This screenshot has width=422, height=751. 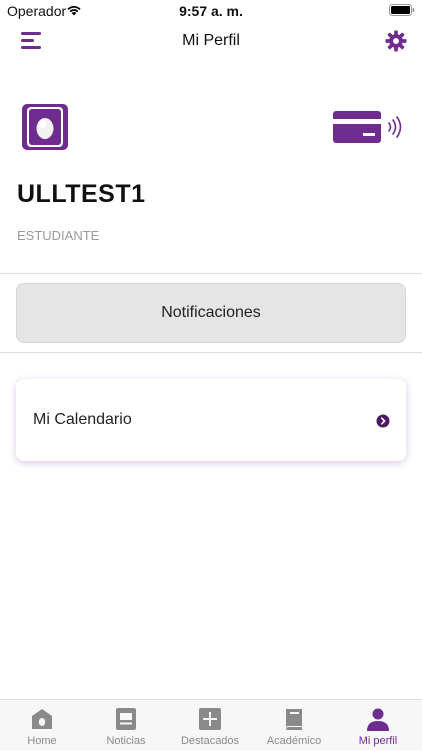 What do you see at coordinates (395, 127) in the screenshot?
I see `nfc-icon` at bounding box center [395, 127].